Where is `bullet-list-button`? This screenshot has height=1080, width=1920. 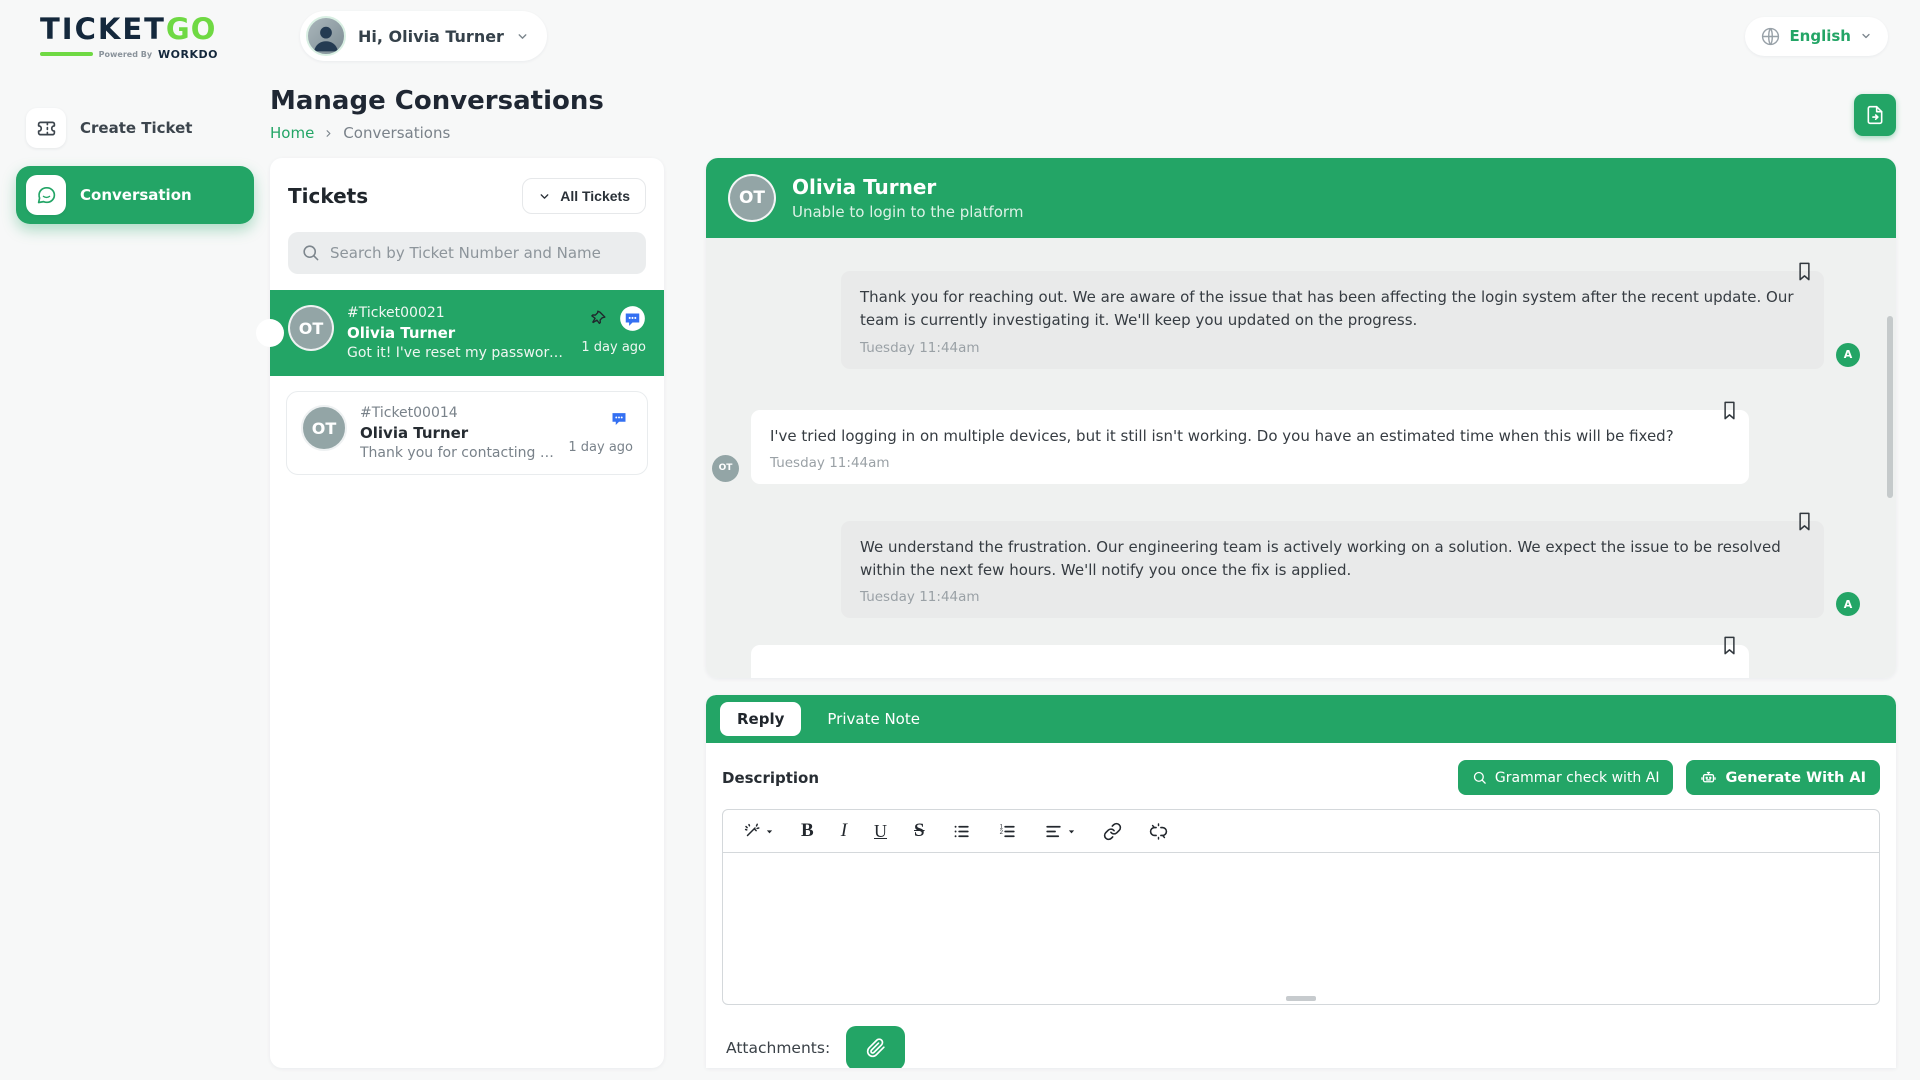 bullet-list-button is located at coordinates (961, 831).